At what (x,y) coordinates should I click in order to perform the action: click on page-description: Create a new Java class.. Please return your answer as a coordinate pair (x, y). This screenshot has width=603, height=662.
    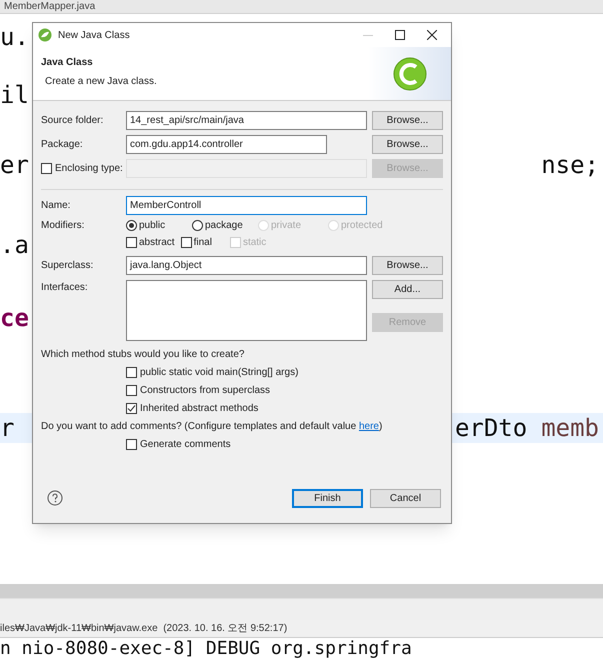
    Looking at the image, I should click on (101, 82).